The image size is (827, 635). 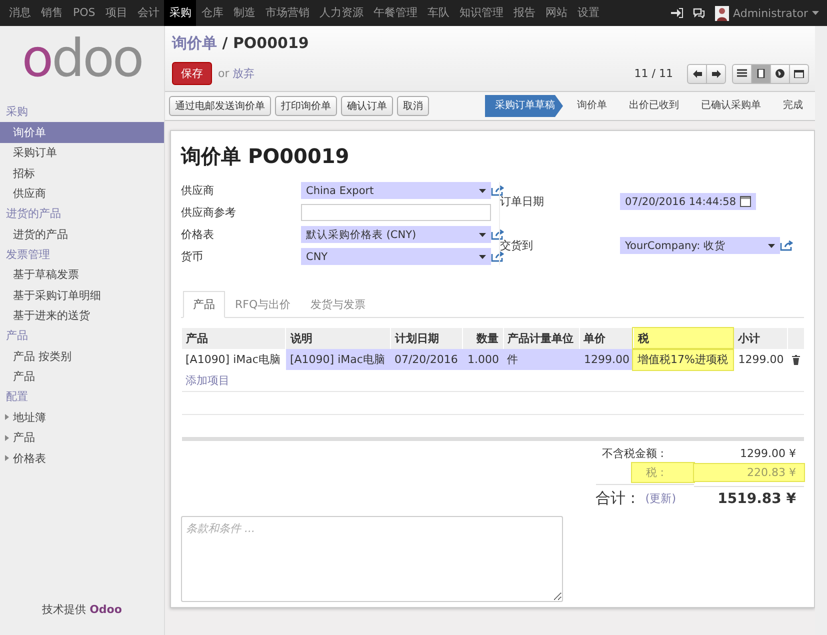 What do you see at coordinates (82, 132) in the screenshot?
I see `sidebar-item: 询价单` at bounding box center [82, 132].